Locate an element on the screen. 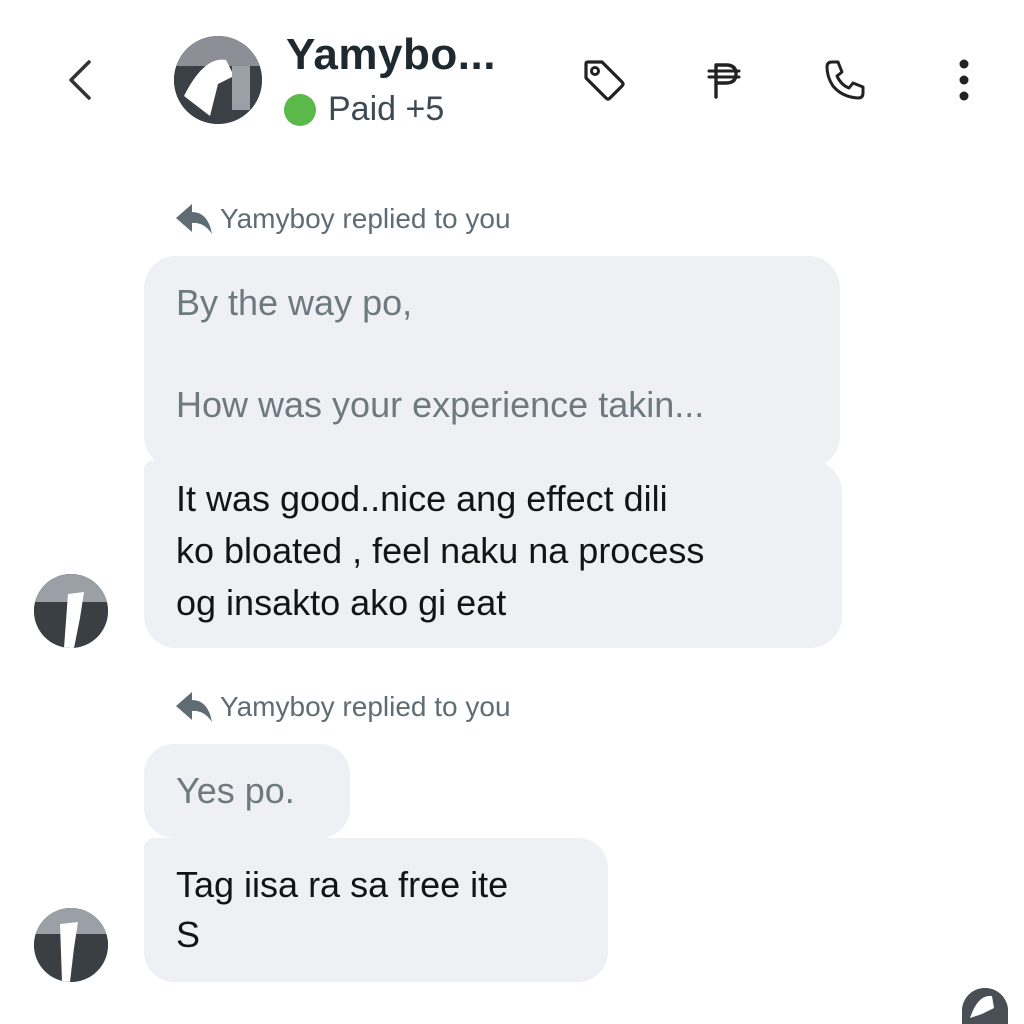 The image size is (1024, 1024). phone-icon is located at coordinates (845, 80).